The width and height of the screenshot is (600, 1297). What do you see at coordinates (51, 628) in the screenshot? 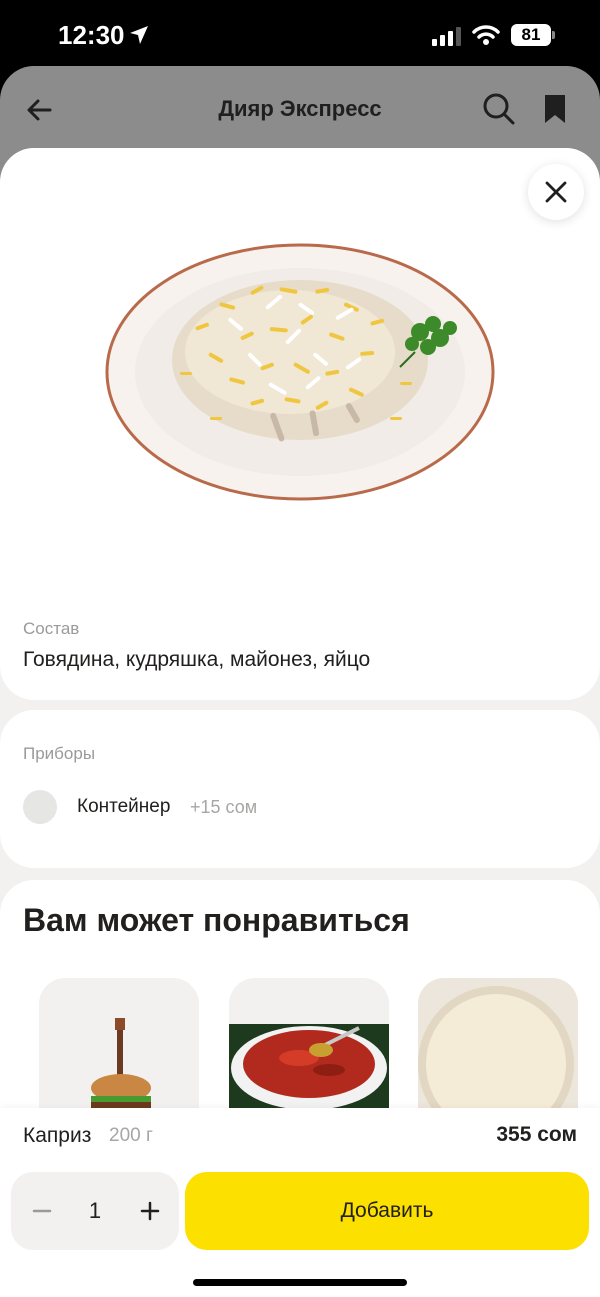
I see `composition-label: Состав` at bounding box center [51, 628].